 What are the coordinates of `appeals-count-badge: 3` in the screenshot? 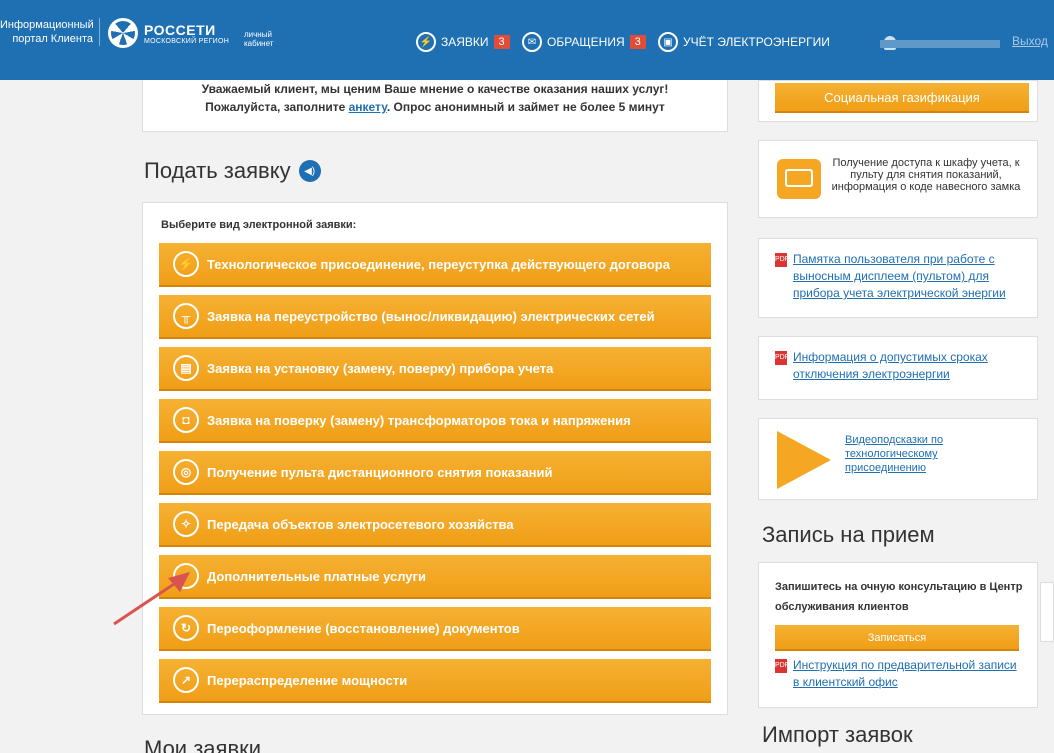 It's located at (637, 42).